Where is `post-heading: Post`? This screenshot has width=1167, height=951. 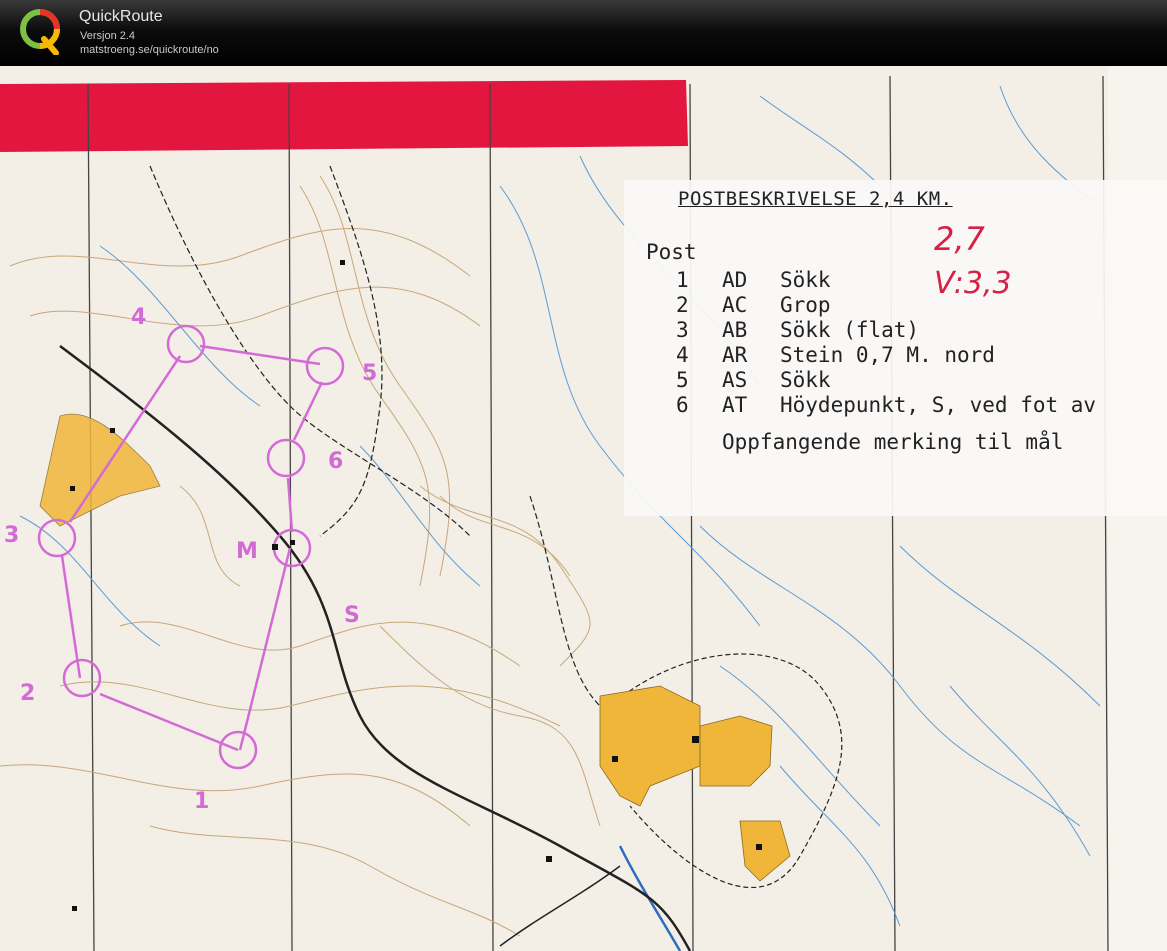 post-heading: Post is located at coordinates (671, 252).